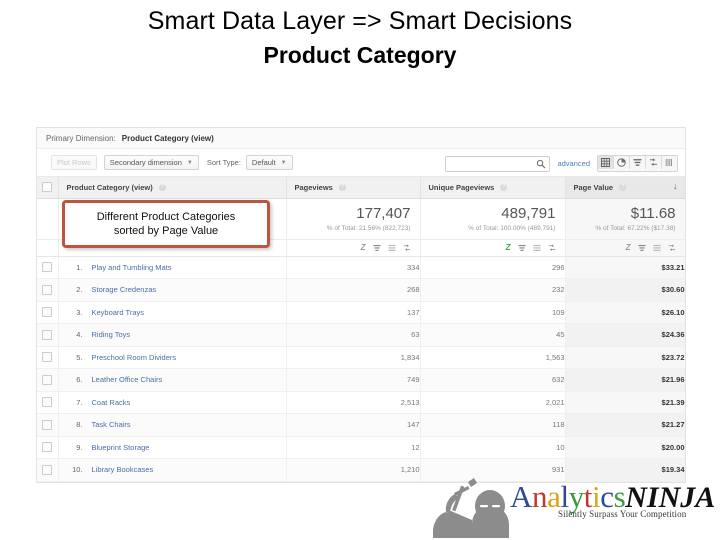 The height and width of the screenshot is (540, 720). What do you see at coordinates (132, 267) in the screenshot?
I see `row-dimension-link: Play and Tumbling Mats` at bounding box center [132, 267].